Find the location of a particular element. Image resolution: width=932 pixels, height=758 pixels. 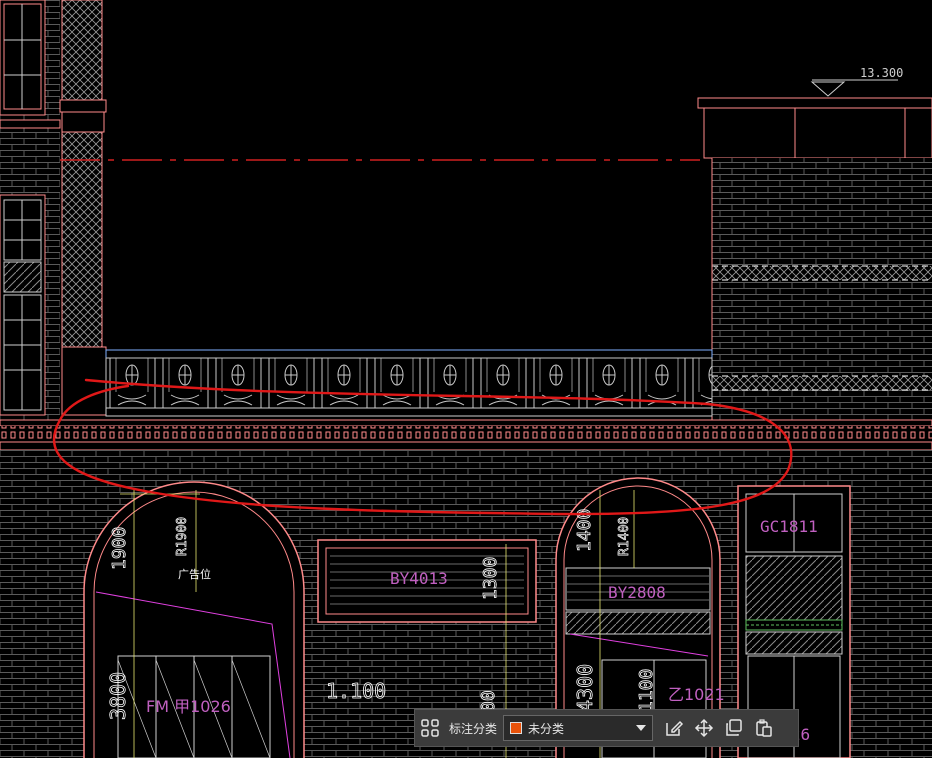

category-color-swatch is located at coordinates (516, 728).